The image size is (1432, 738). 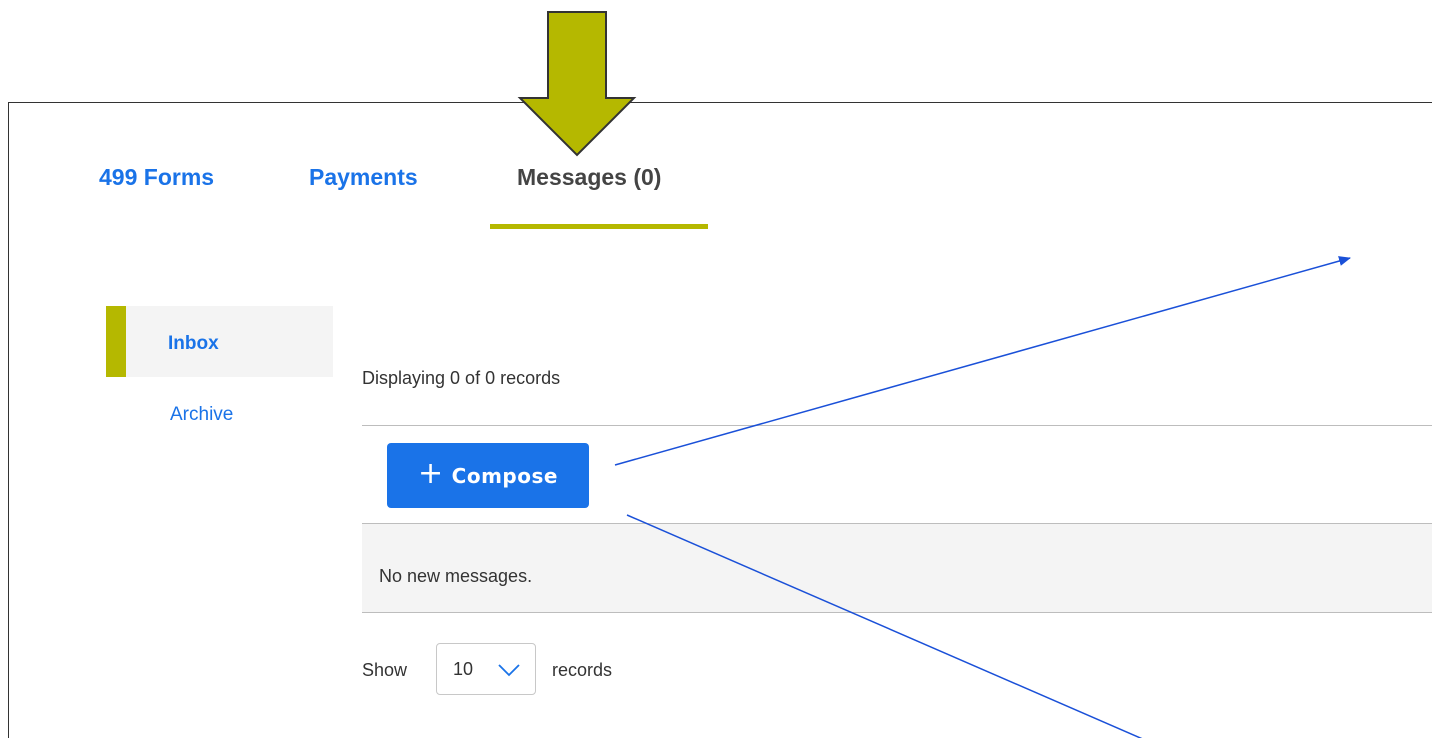 What do you see at coordinates (156, 177) in the screenshot?
I see `tab-499-forms: 499 Forms` at bounding box center [156, 177].